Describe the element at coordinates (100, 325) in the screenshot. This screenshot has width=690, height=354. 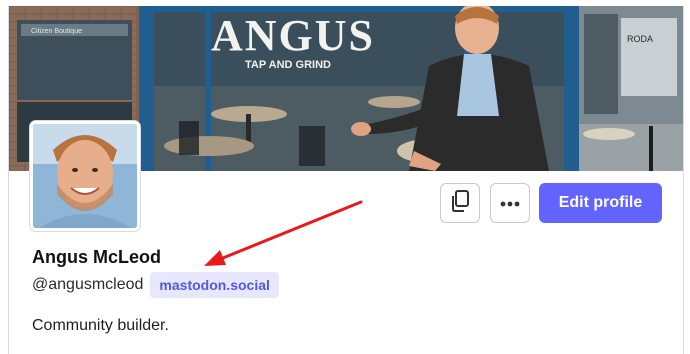
I see `bio-text: Community builder.` at that location.